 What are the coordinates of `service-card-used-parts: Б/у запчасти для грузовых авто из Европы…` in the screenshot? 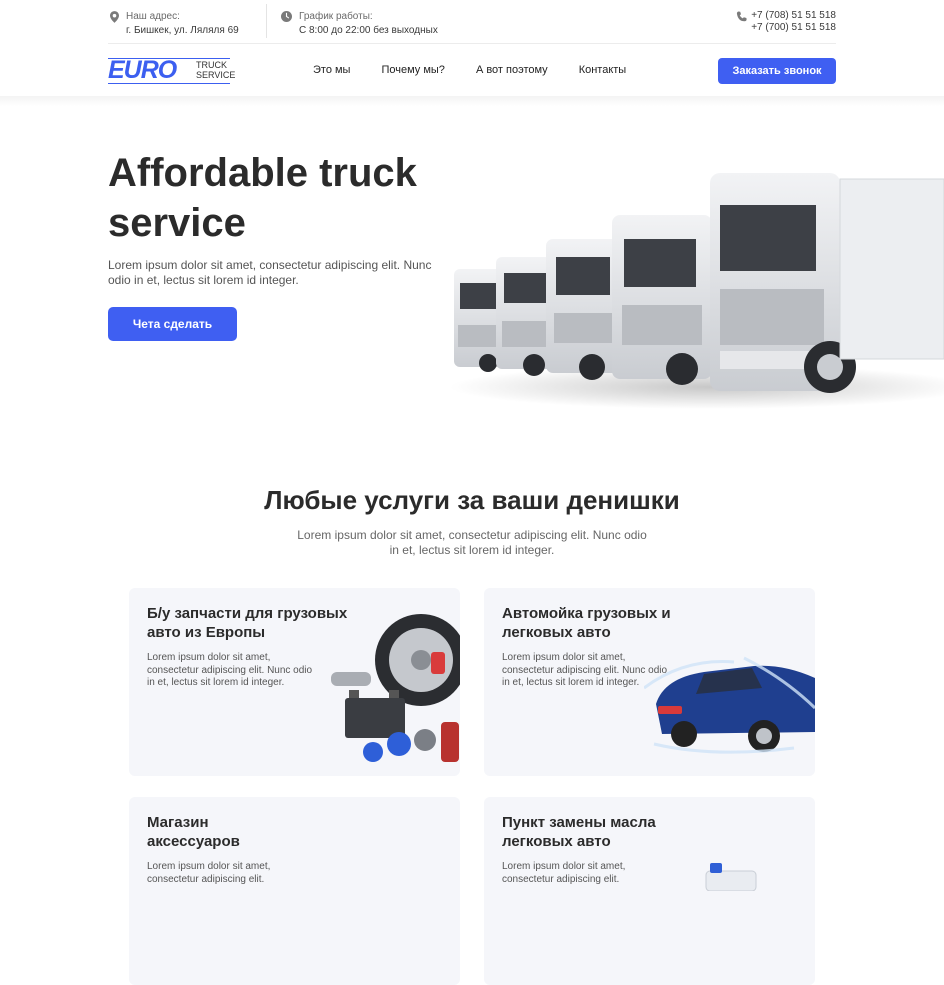 It's located at (294, 682).